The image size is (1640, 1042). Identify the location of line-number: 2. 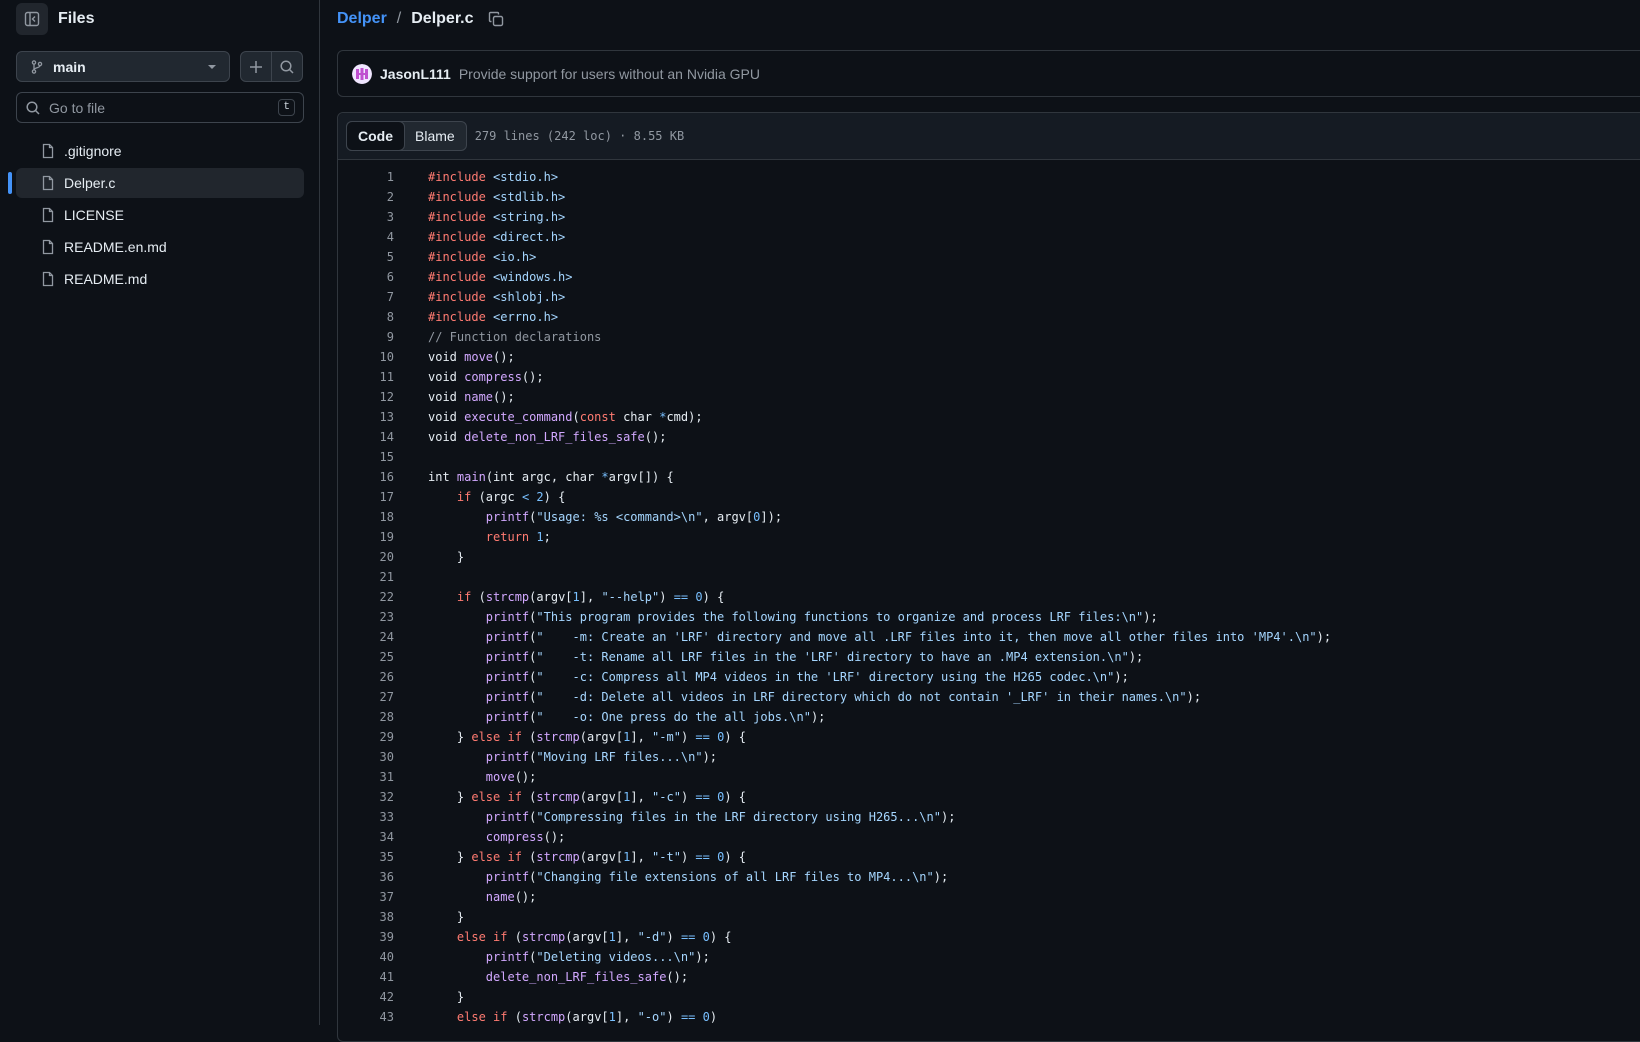
(366, 197).